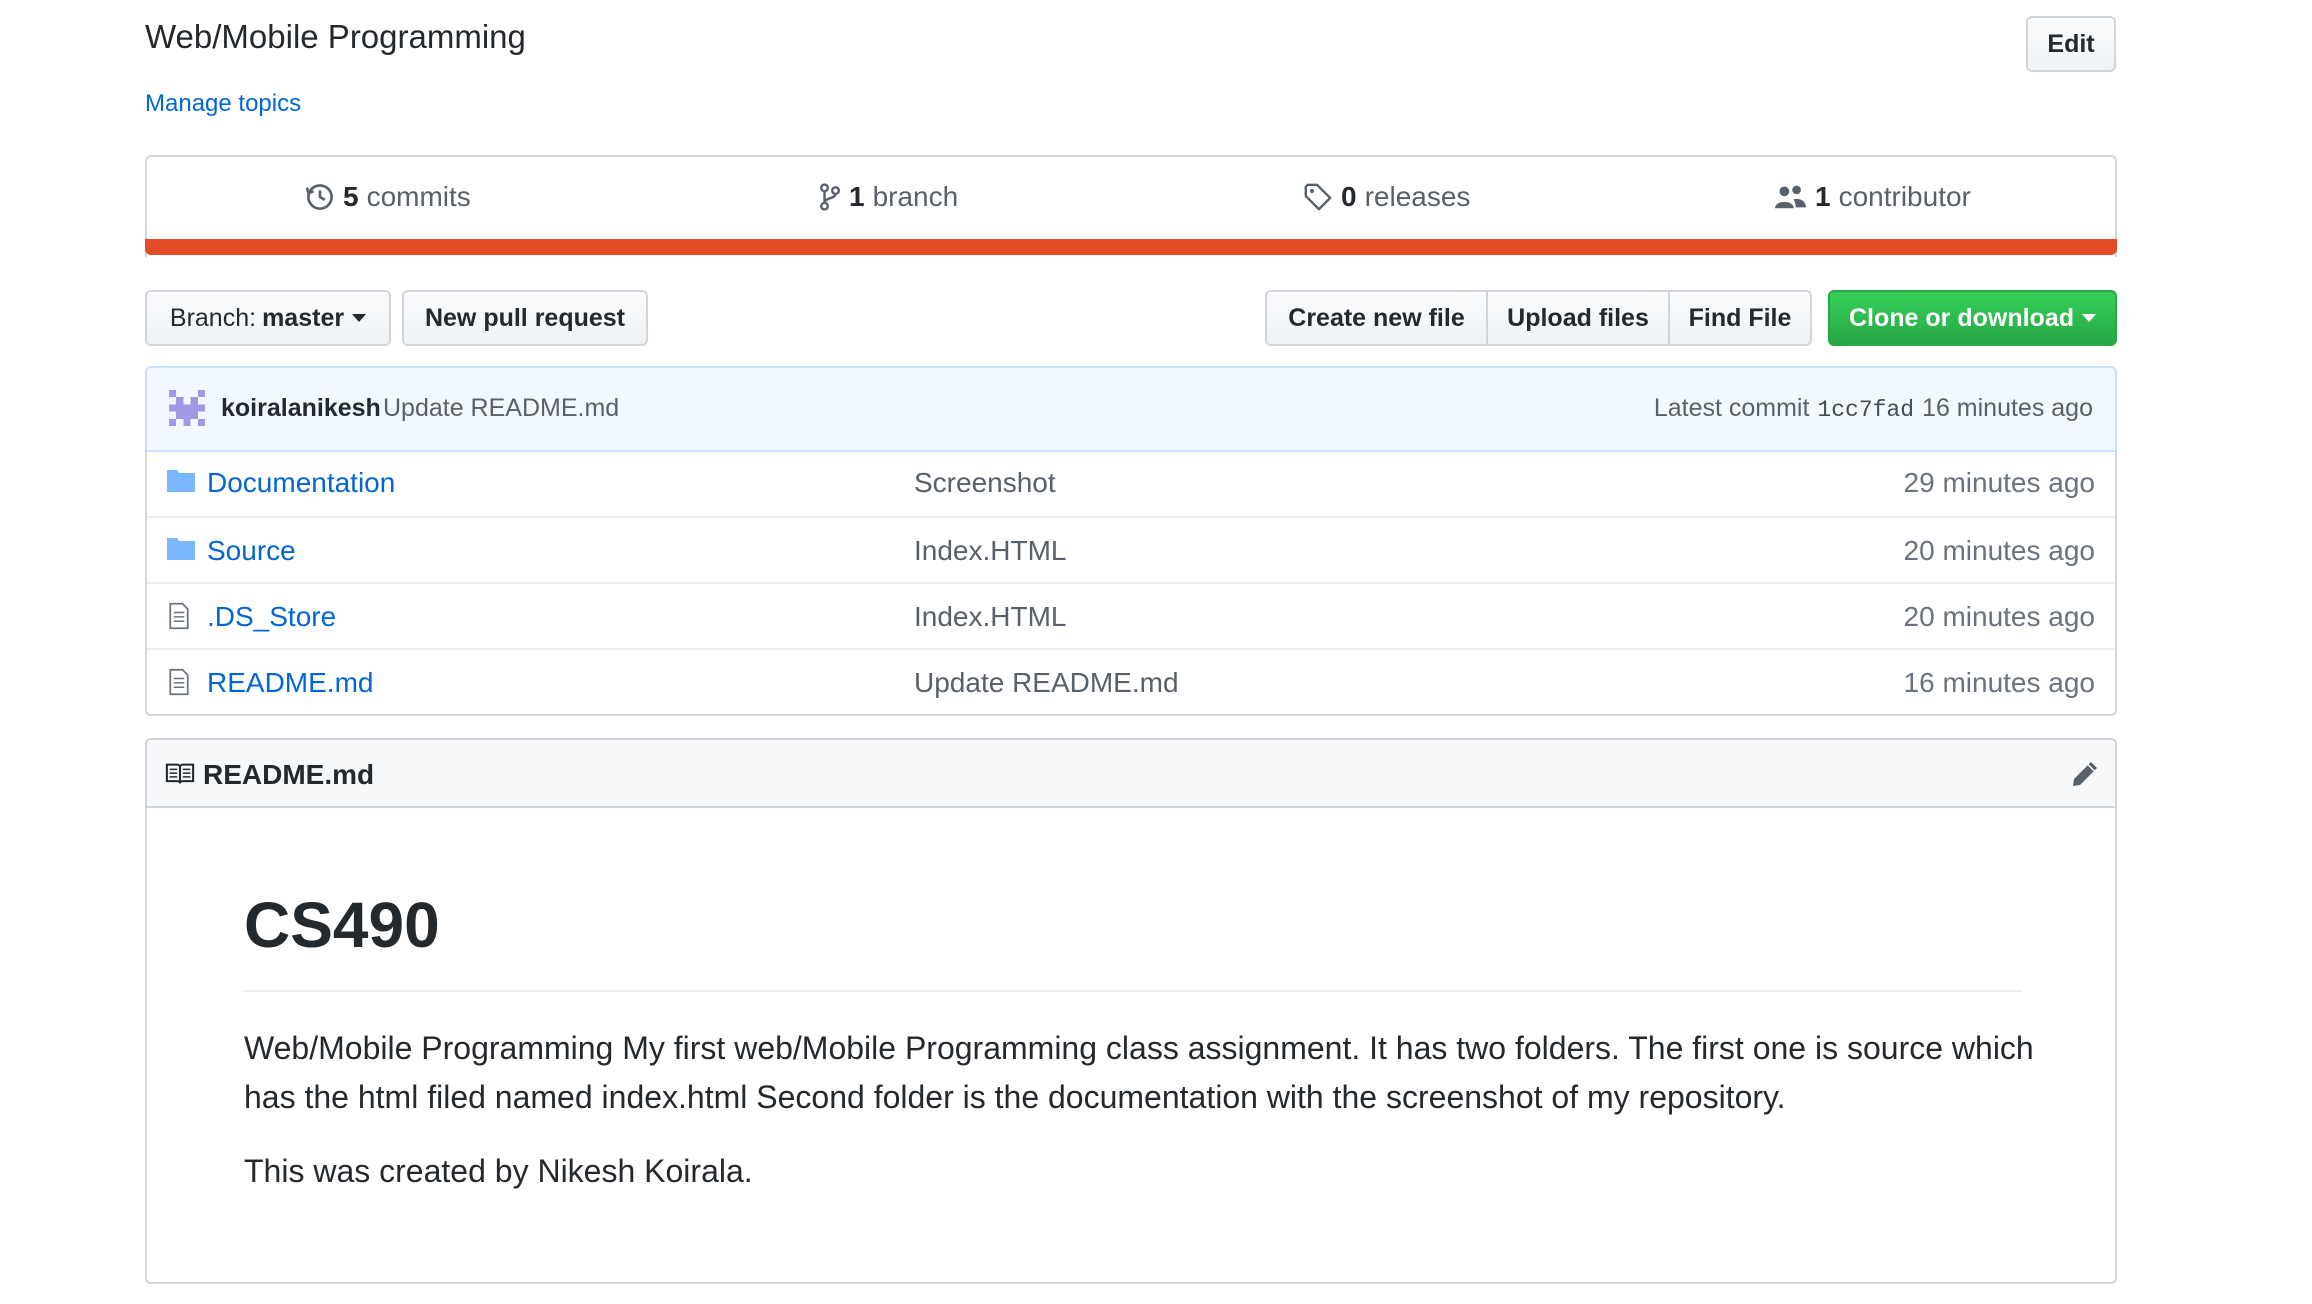  I want to click on commits-label: commits, so click(418, 196).